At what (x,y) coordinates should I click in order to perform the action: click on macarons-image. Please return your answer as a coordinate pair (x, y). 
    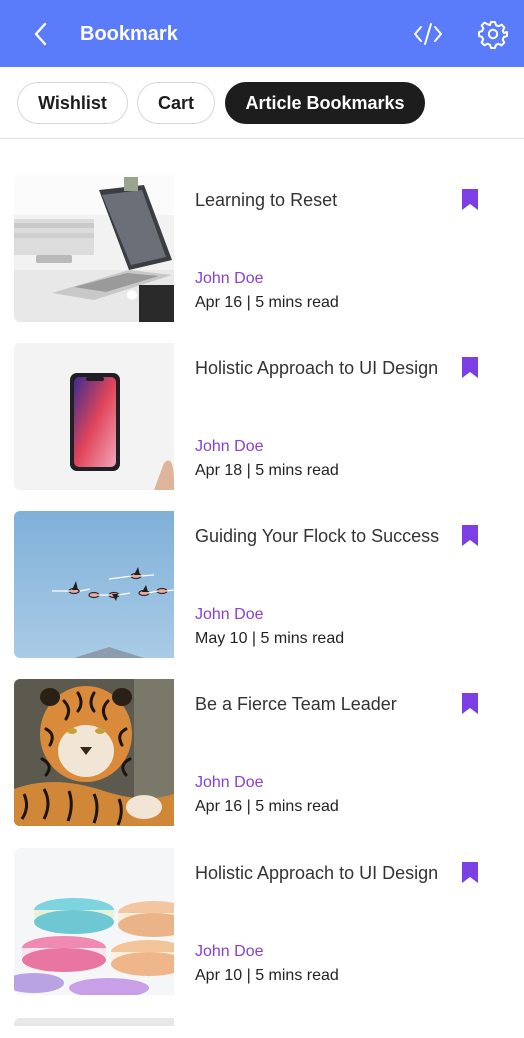
    Looking at the image, I should click on (94, 921).